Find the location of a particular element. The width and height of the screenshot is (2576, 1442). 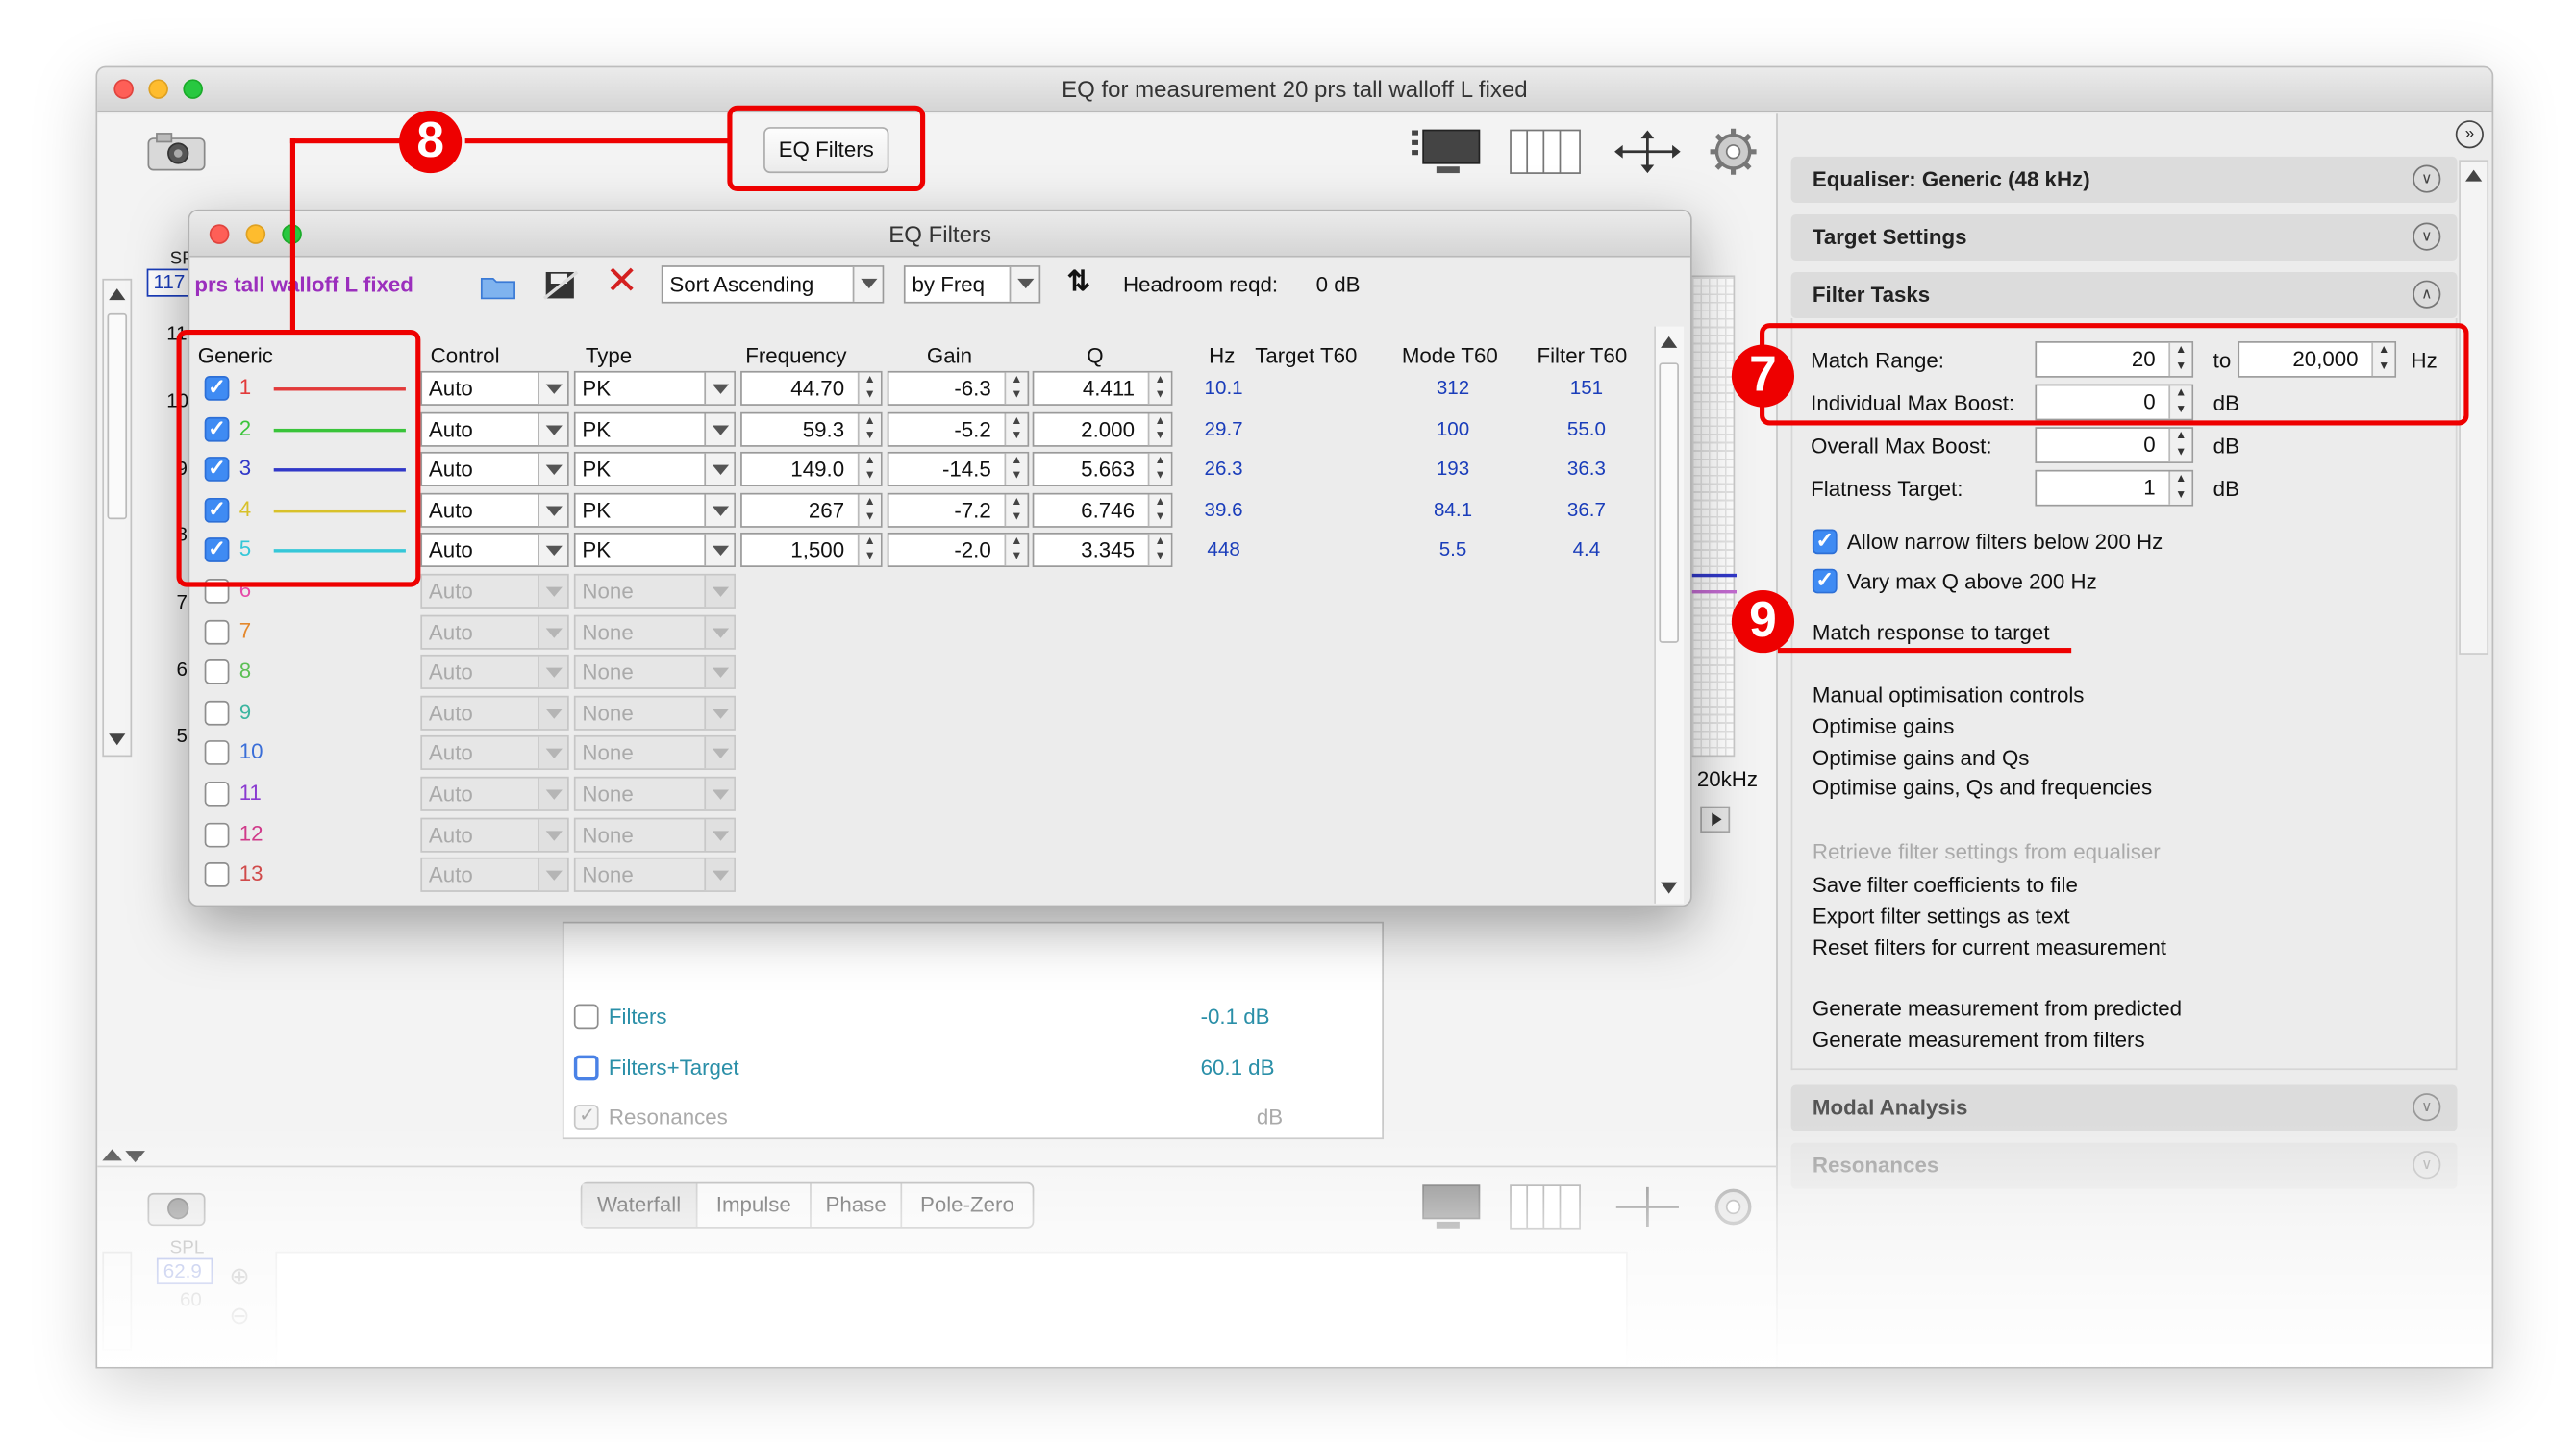

optimise-gains-link: Optimise gains is located at coordinates (1883, 726).